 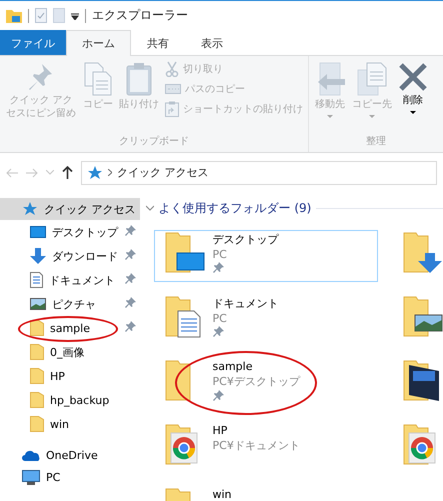 What do you see at coordinates (75, 16) in the screenshot?
I see `dropdown-icon` at bounding box center [75, 16].